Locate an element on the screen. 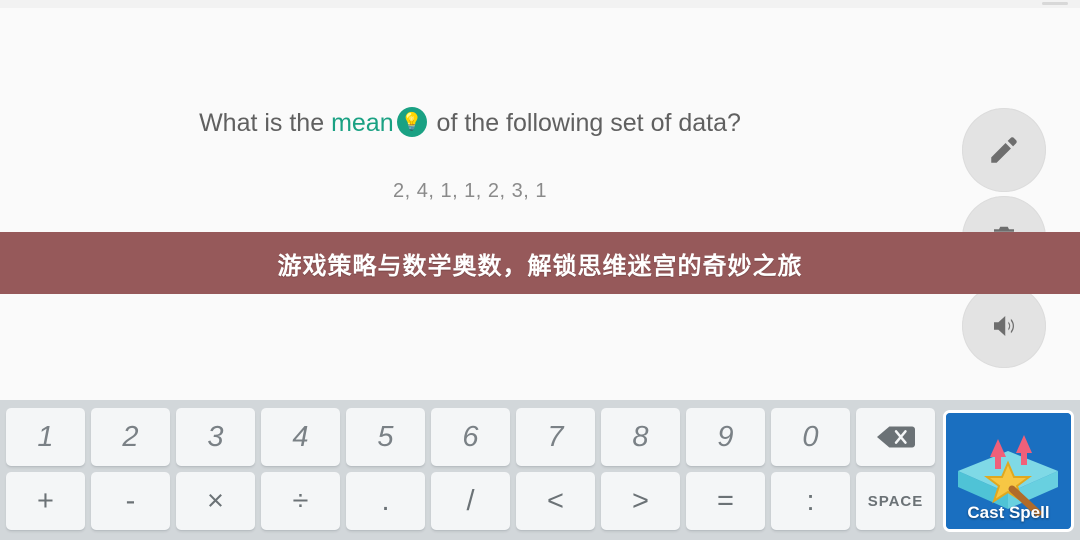 The width and height of the screenshot is (1080, 540). key-2: 2 is located at coordinates (130, 437).